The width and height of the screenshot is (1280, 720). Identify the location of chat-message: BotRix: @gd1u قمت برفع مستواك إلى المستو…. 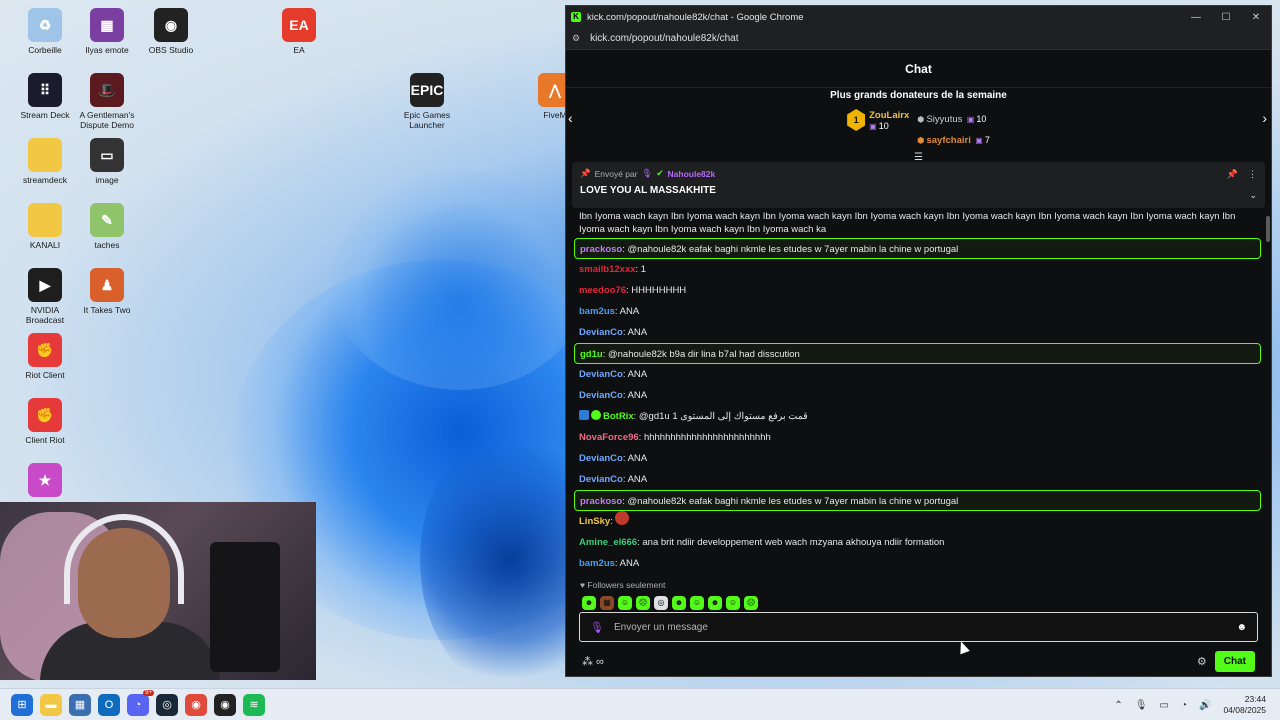
(917, 416).